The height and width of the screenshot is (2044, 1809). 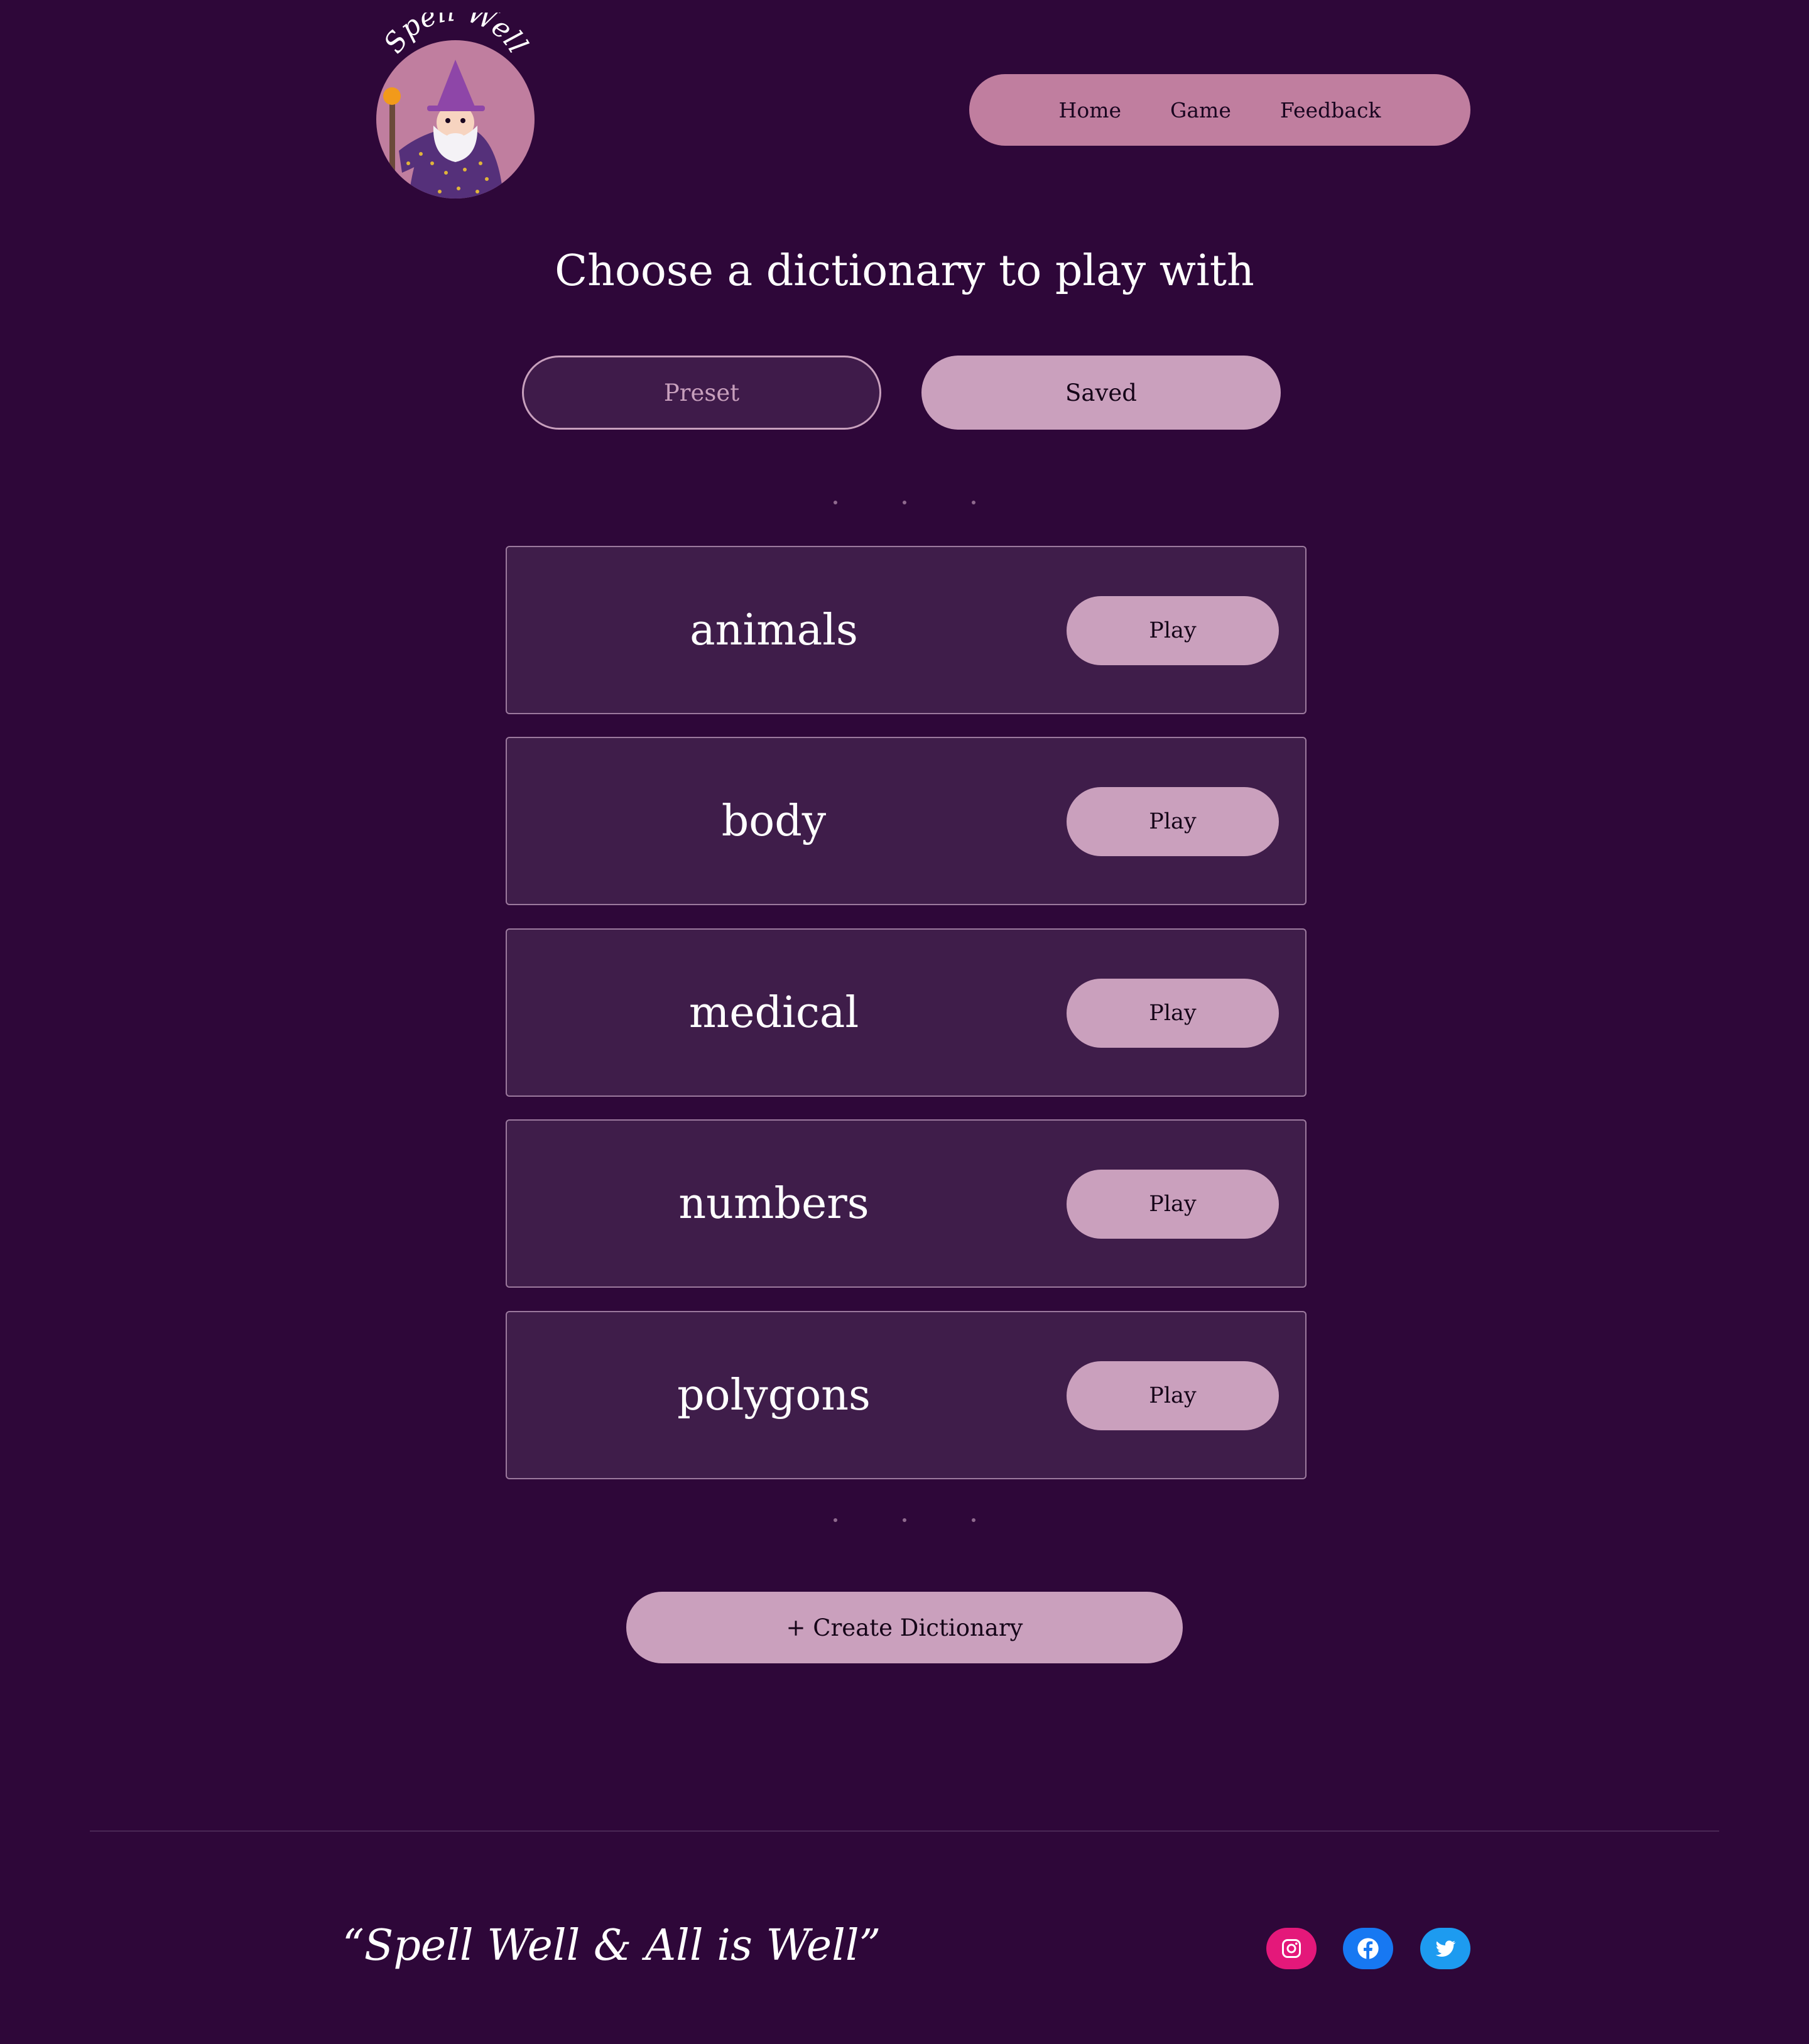 What do you see at coordinates (774, 1395) in the screenshot?
I see `dictionary-name: polygons` at bounding box center [774, 1395].